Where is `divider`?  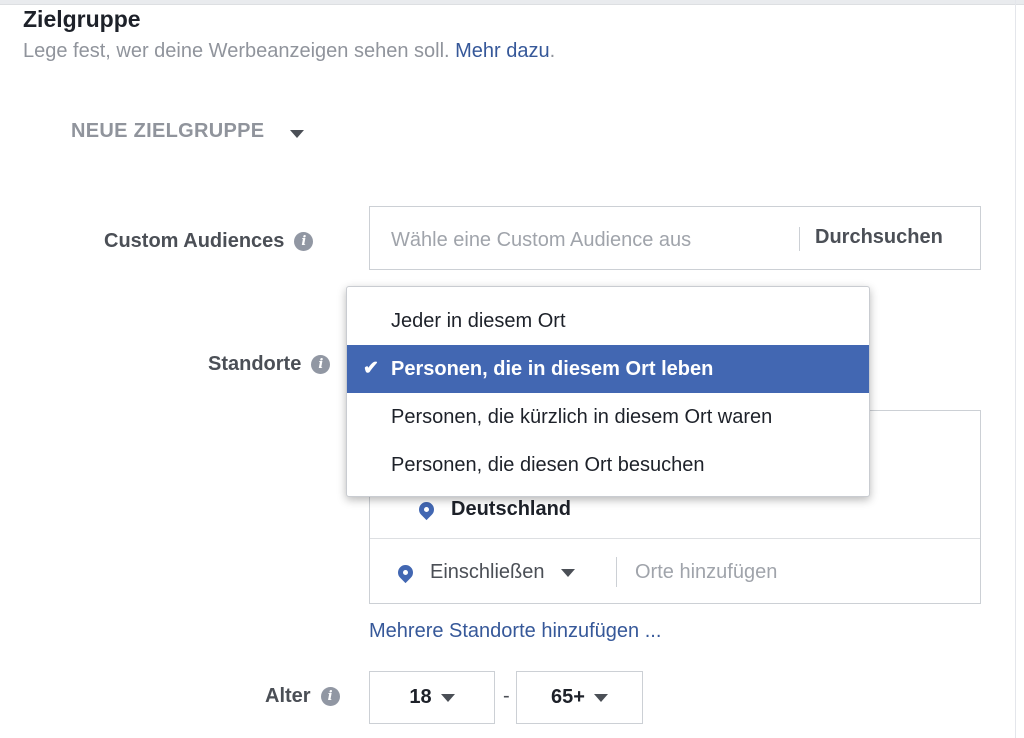
divider is located at coordinates (675, 538).